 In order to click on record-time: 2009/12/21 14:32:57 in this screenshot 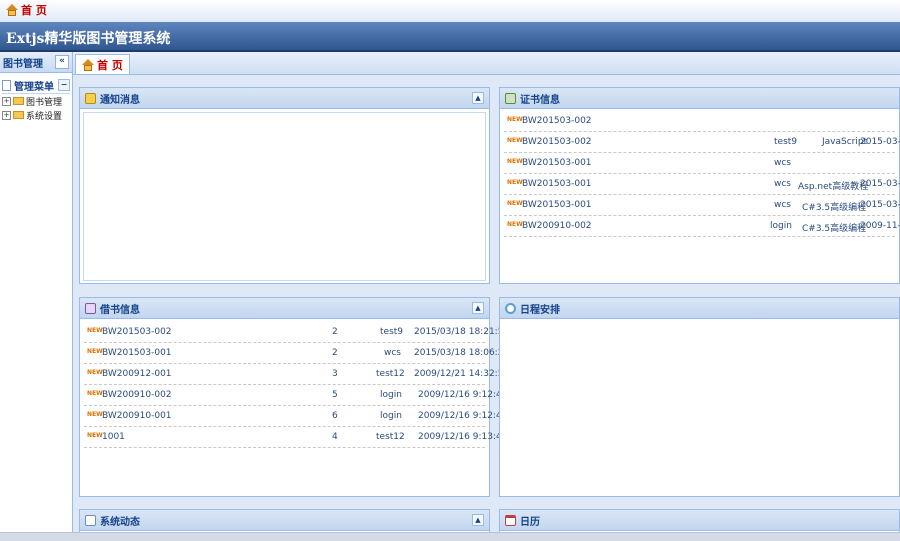, I will do `click(462, 374)`.